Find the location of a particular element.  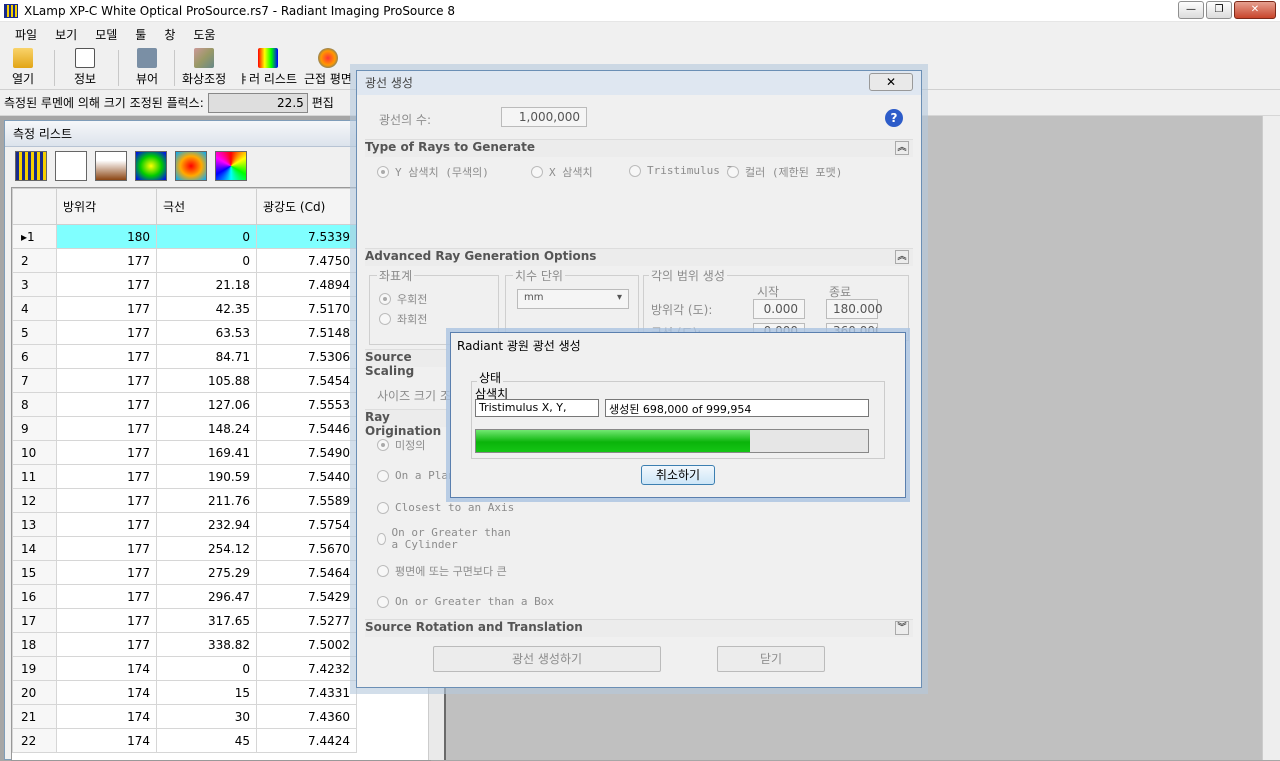

table-cell: 7.5339 is located at coordinates (306, 236).